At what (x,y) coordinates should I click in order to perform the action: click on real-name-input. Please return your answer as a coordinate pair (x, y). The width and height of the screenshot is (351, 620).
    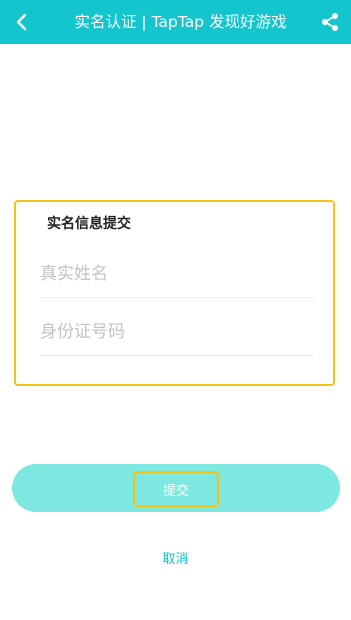
    Looking at the image, I should click on (177, 274).